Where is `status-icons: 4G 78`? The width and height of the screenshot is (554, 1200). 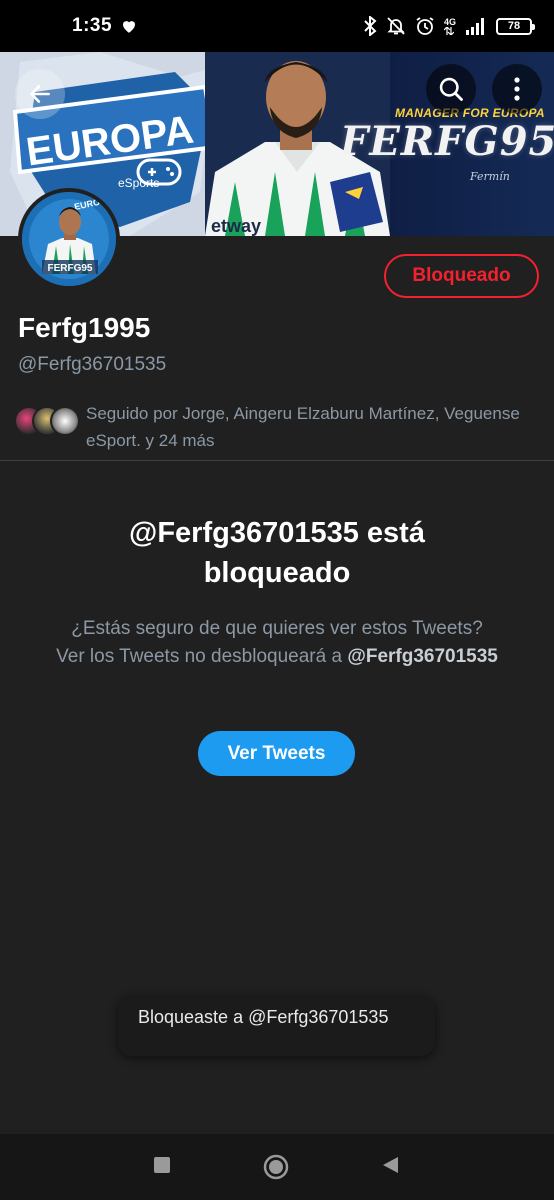
status-icons: 4G 78 is located at coordinates (449, 26).